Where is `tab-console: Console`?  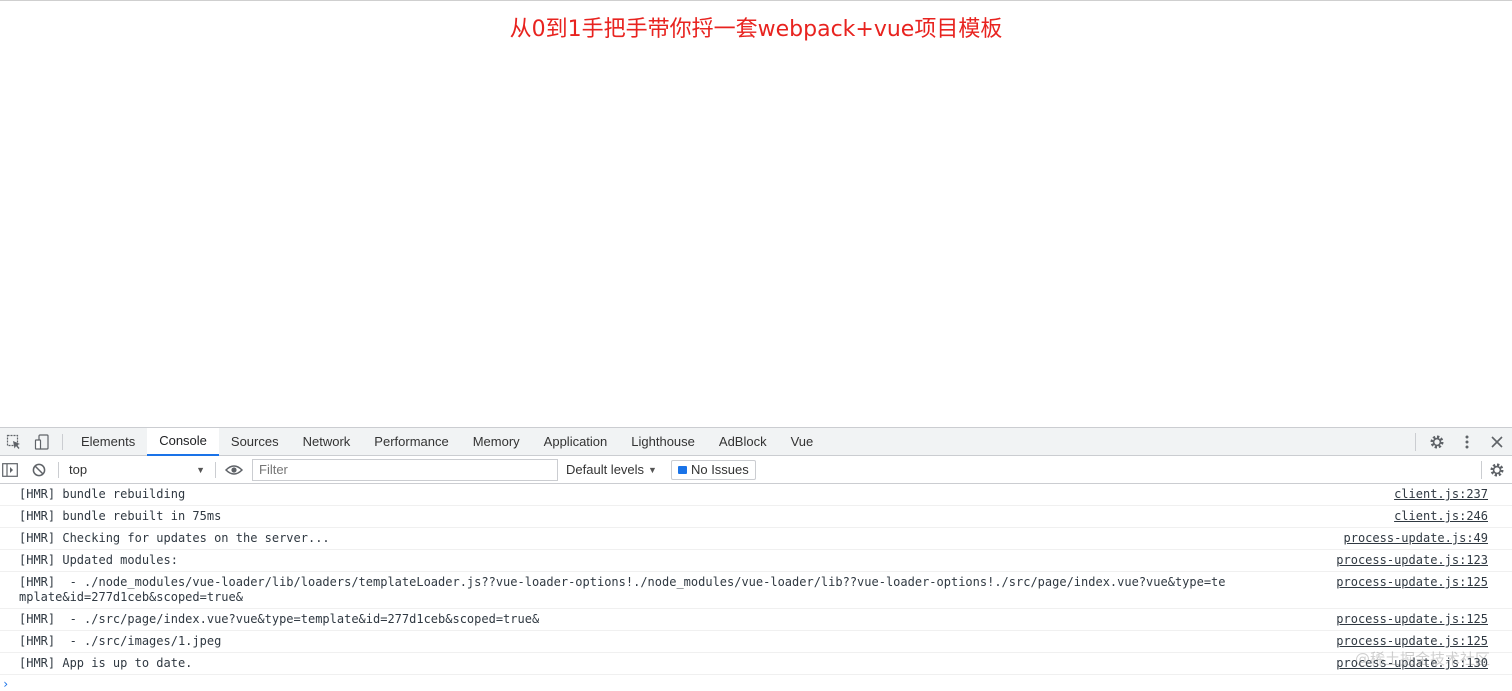 tab-console: Console is located at coordinates (183, 441).